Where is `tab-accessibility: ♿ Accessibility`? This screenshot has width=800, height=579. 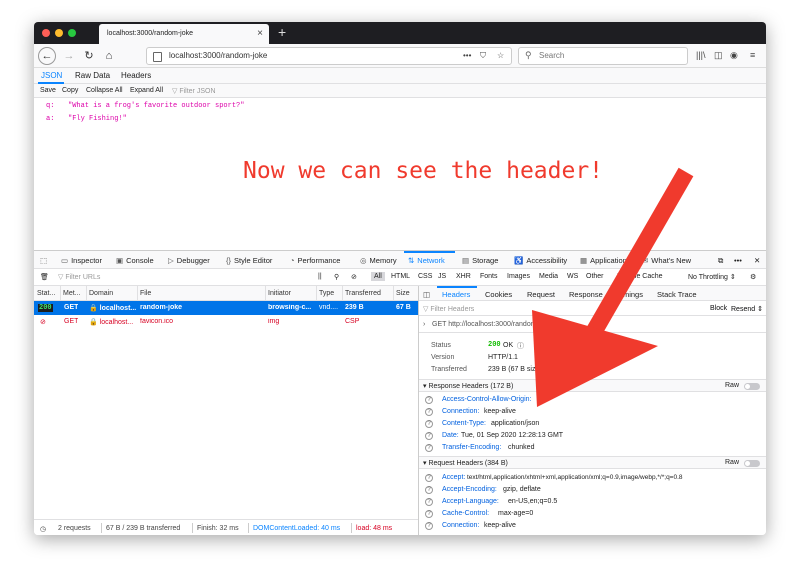
tab-accessibility: ♿ Accessibility is located at coordinates (540, 260).